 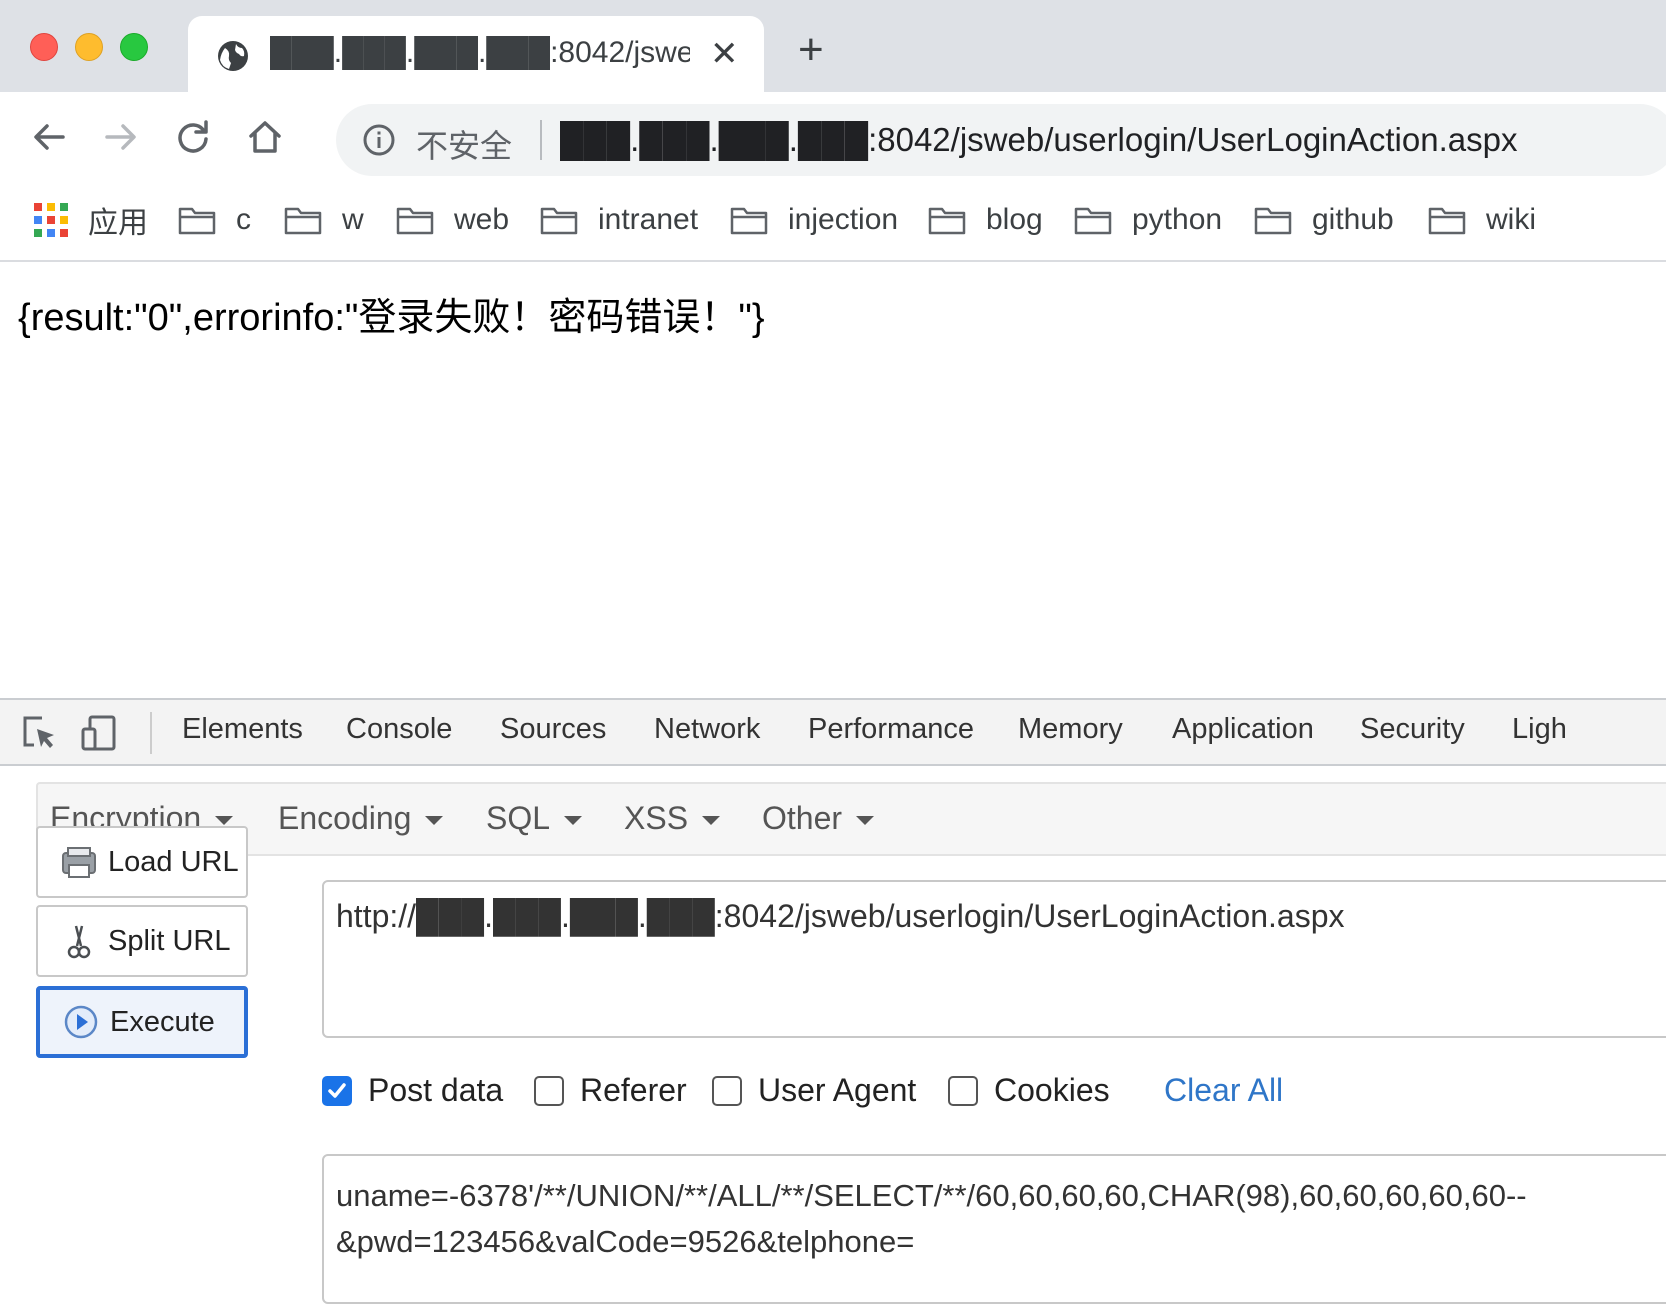 What do you see at coordinates (541, 140) in the screenshot?
I see `address-separator` at bounding box center [541, 140].